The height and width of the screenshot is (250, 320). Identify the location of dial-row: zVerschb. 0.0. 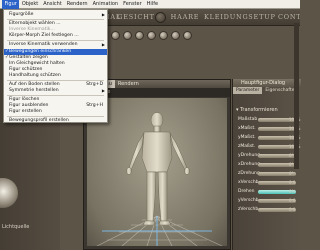
(268, 210).